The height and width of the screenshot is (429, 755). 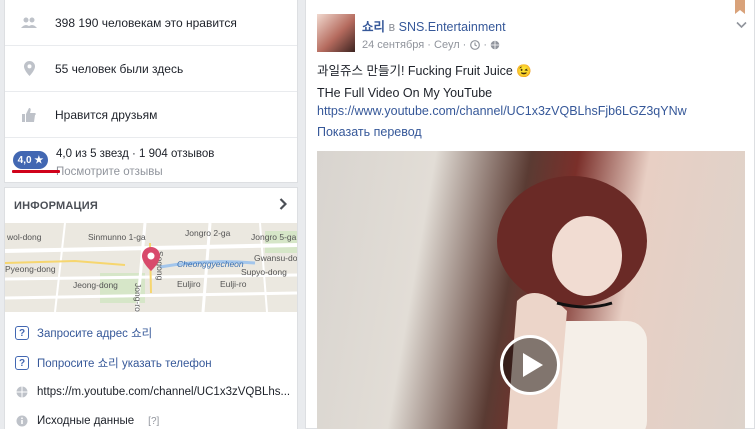 What do you see at coordinates (106, 114) in the screenshot?
I see `friends-like-label: Нравится друзьям` at bounding box center [106, 114].